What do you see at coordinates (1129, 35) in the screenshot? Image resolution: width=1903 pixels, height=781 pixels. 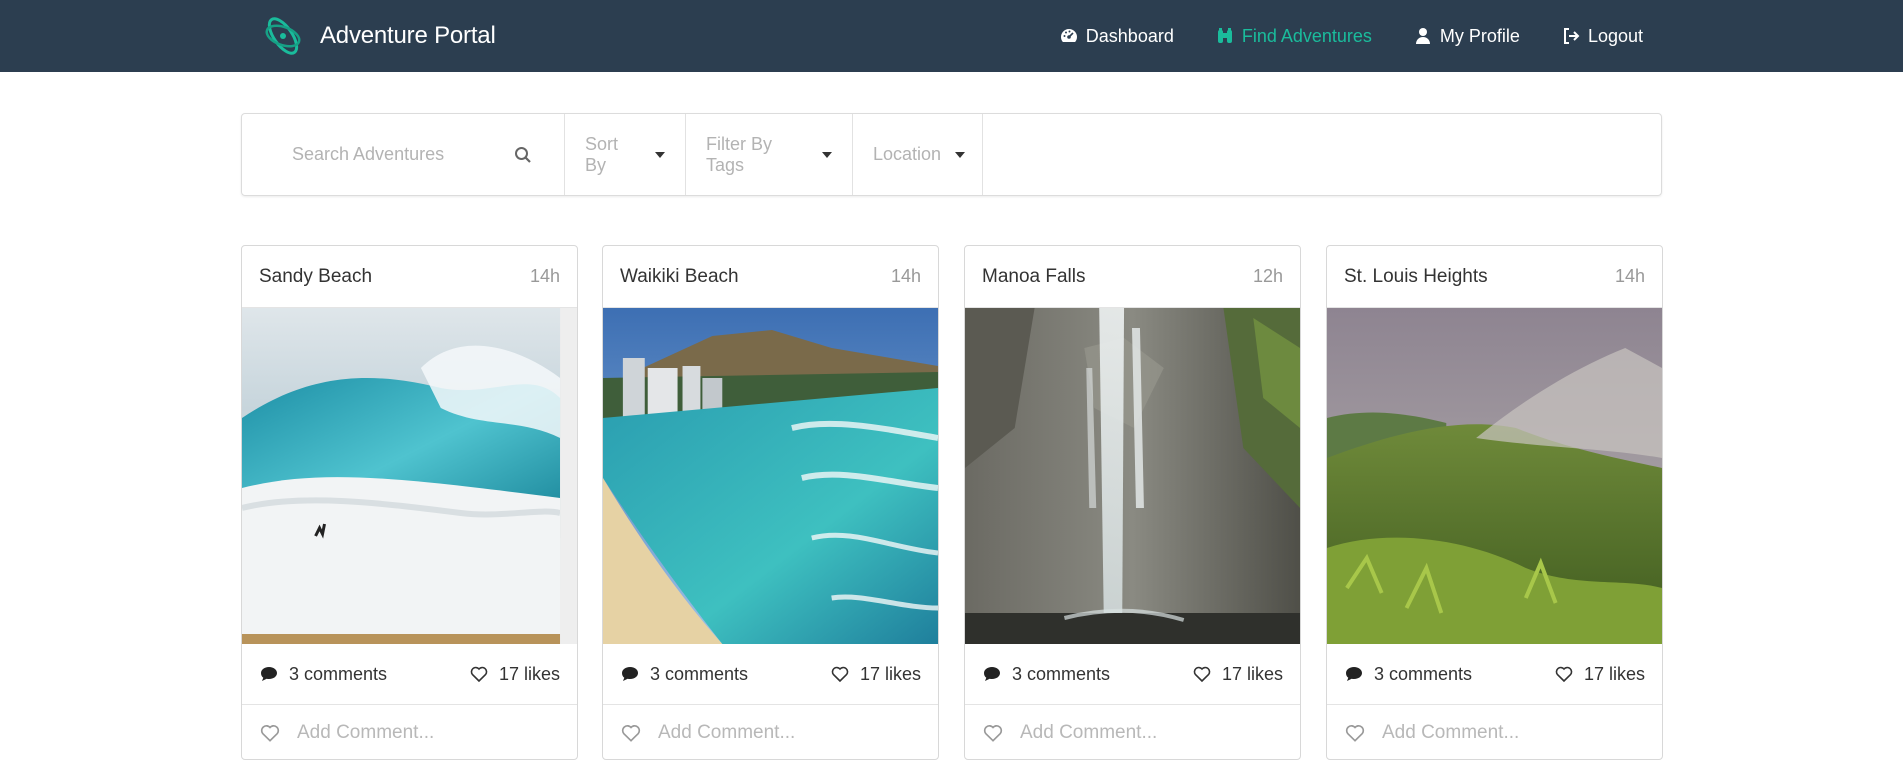 I see `nav-label: Dashboard` at bounding box center [1129, 35].